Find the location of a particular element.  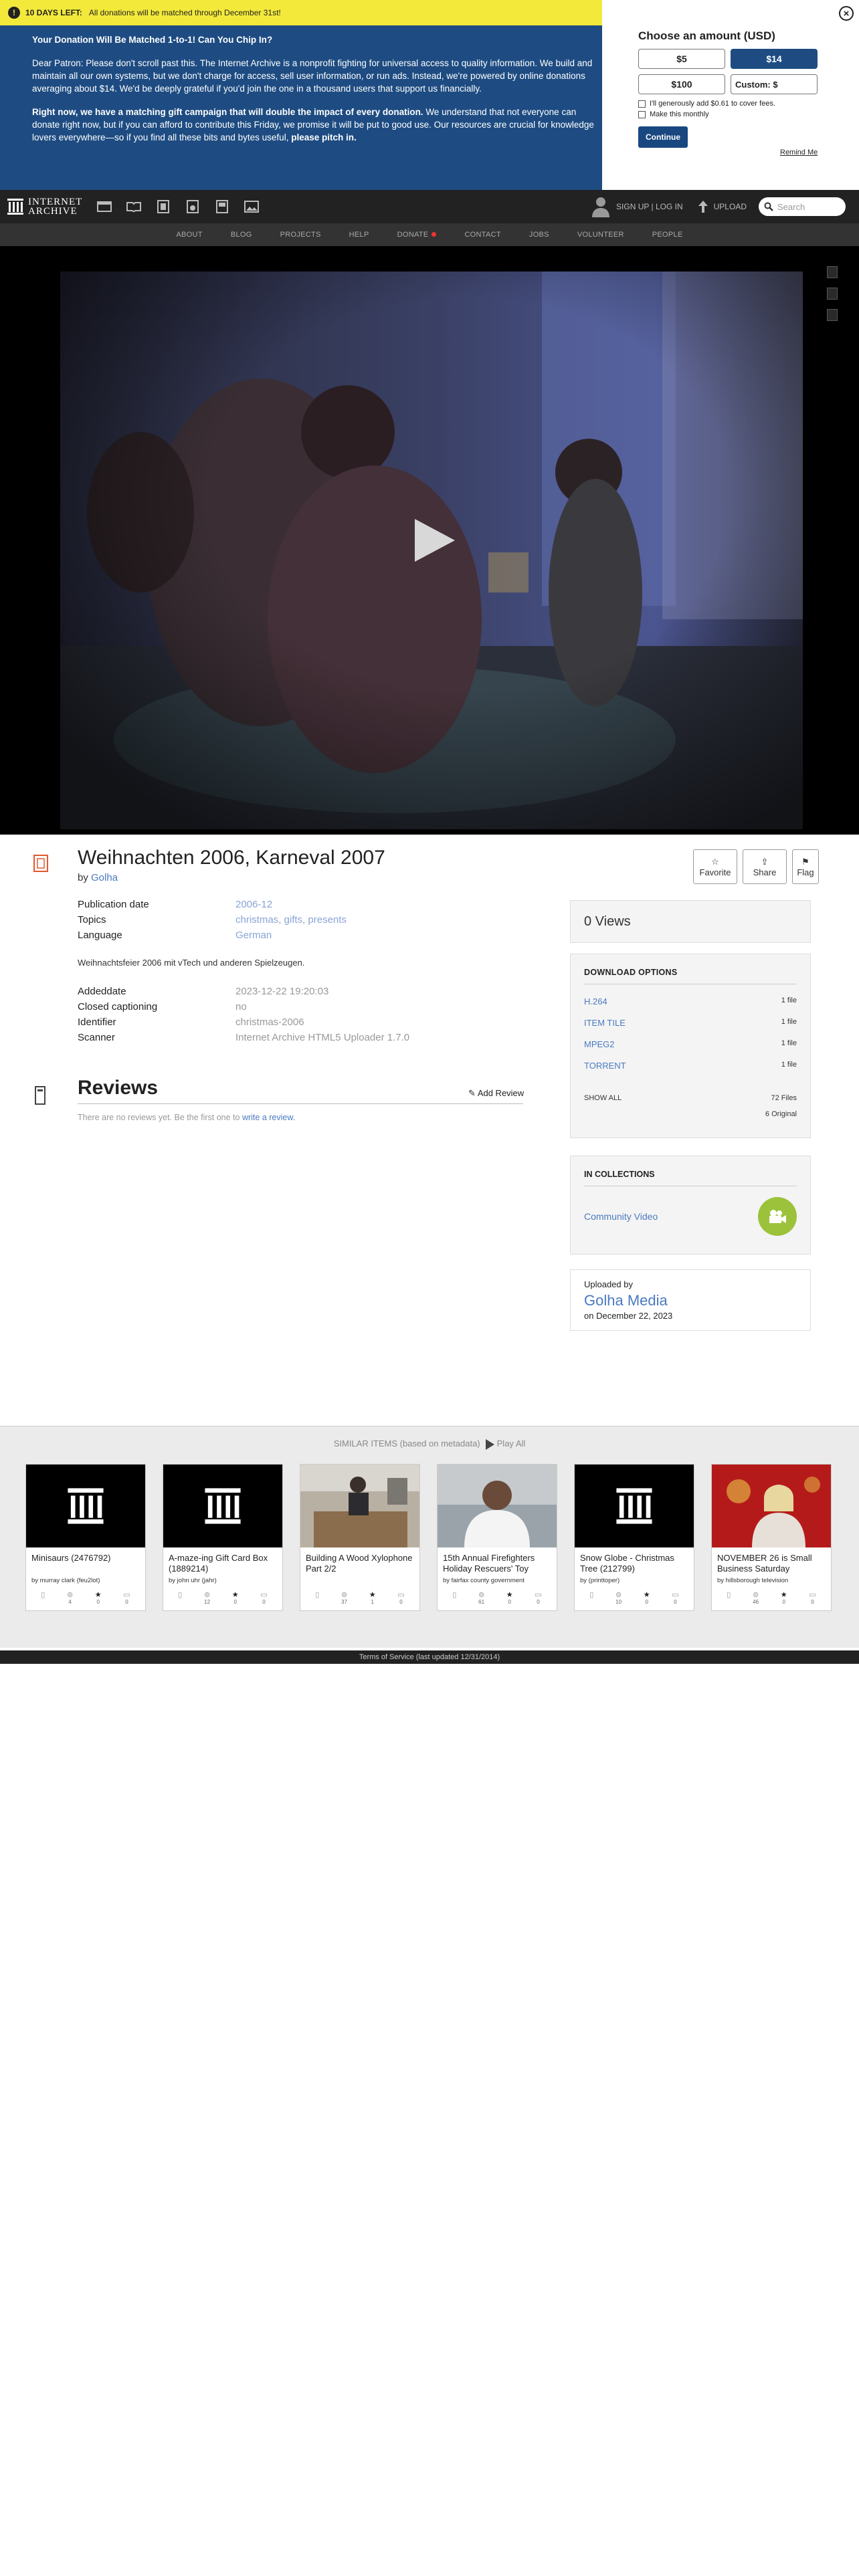

author-link: Golha is located at coordinates (105, 877).